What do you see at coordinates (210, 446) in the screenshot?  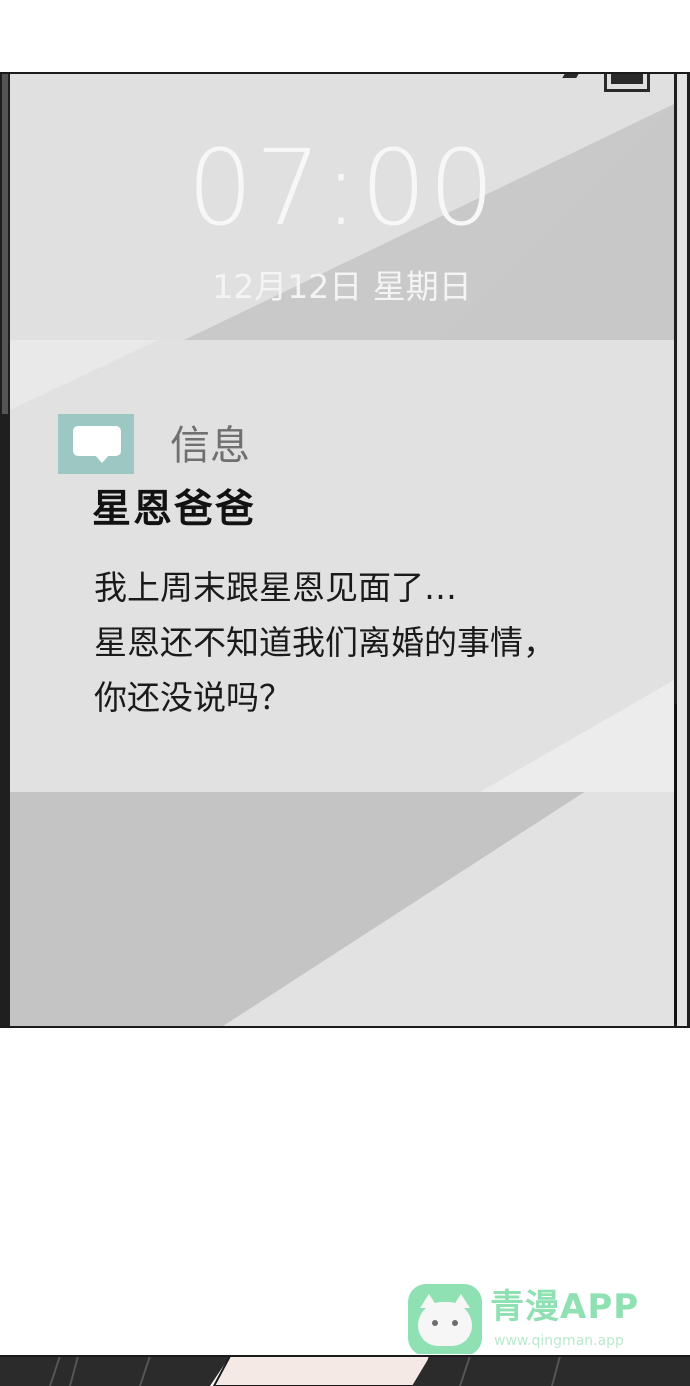 I see `notification-app-name: 信息` at bounding box center [210, 446].